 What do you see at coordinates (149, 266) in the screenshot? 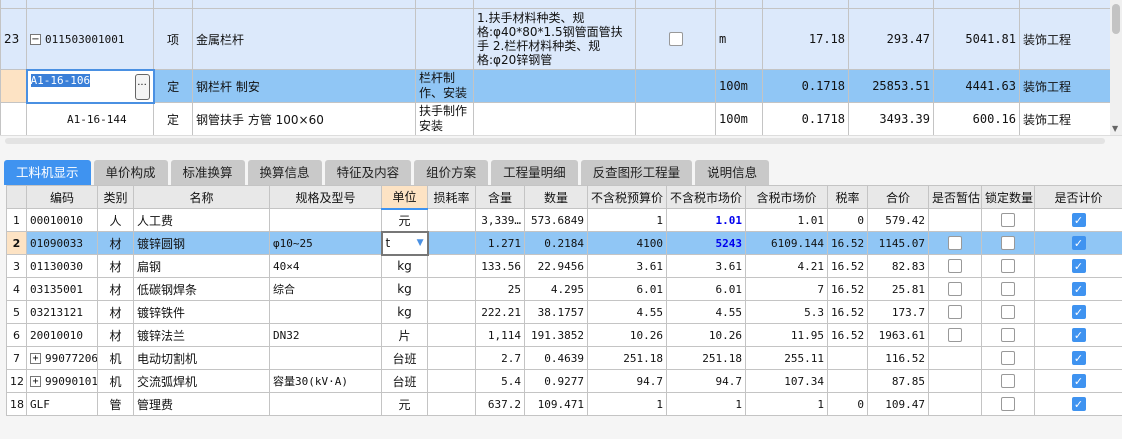
I see `name-value: 扁钢` at bounding box center [149, 266].